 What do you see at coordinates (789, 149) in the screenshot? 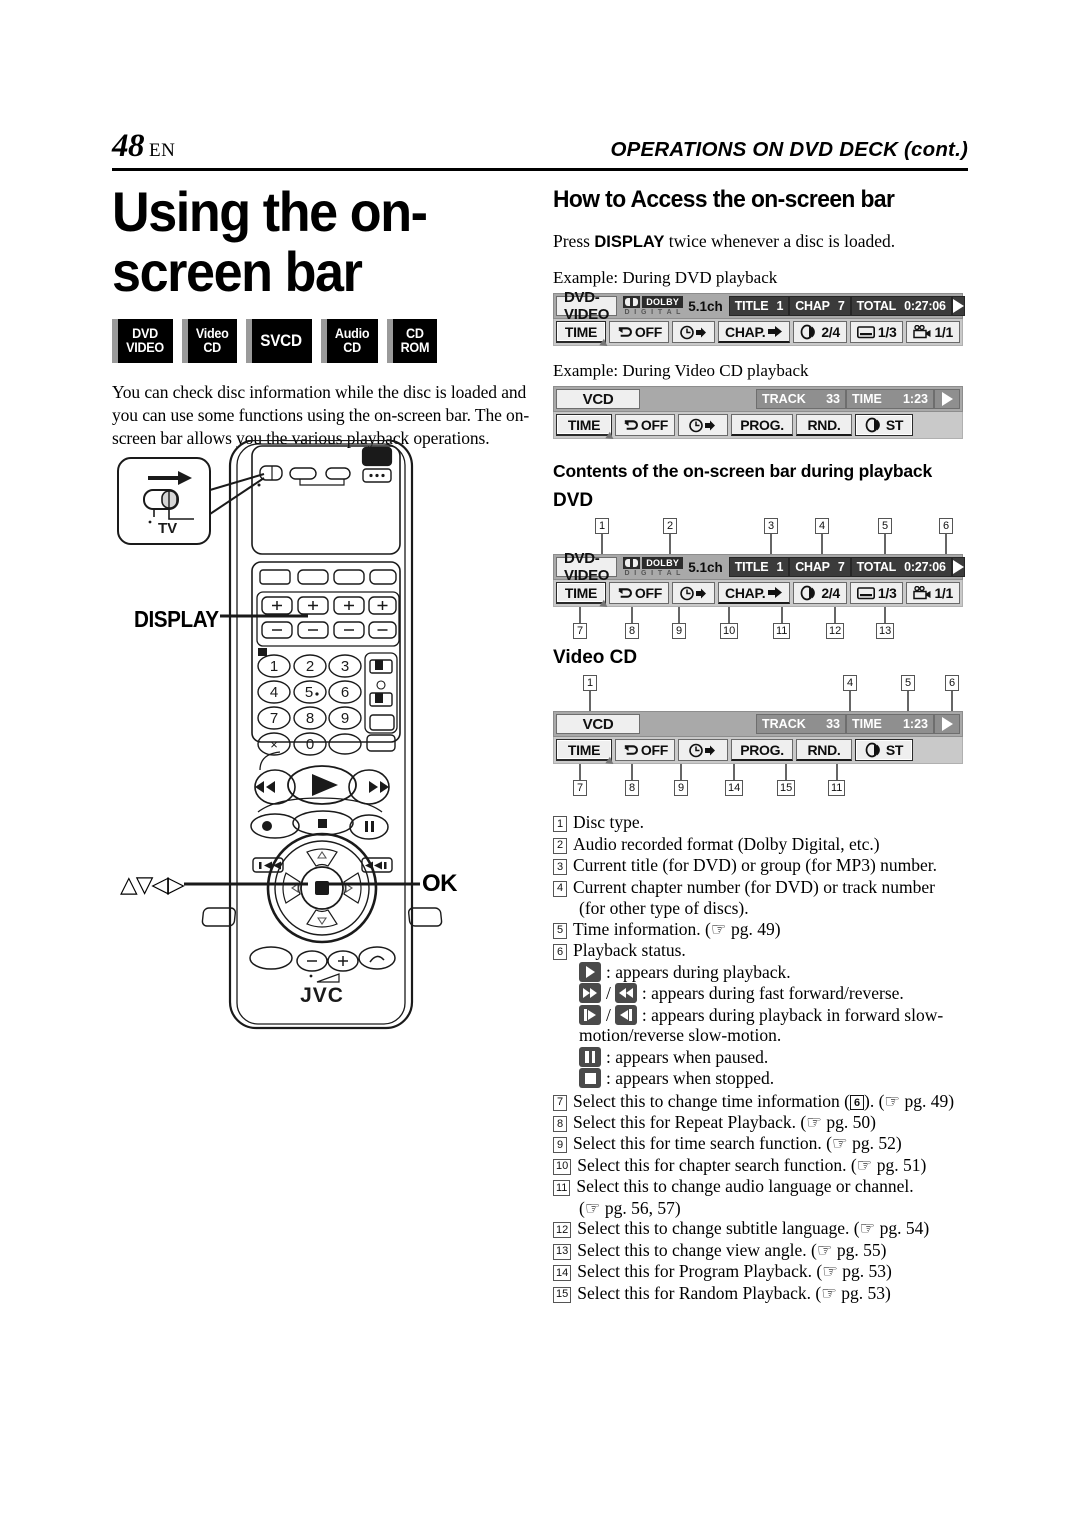
I see `running-title: OPERATIONS ON DVD DECK (cont.)` at bounding box center [789, 149].